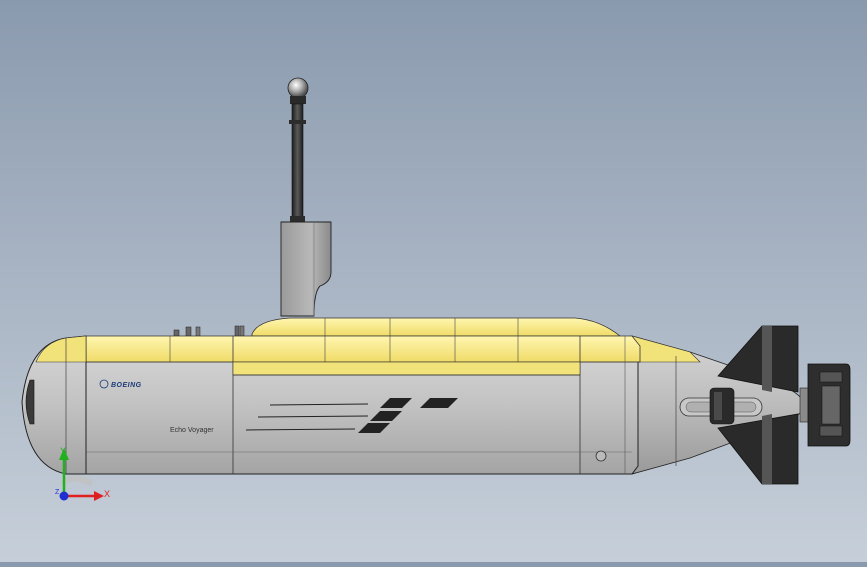 Image resolution: width=867 pixels, height=567 pixels. Describe the element at coordinates (825, 405) in the screenshot. I see `propeller` at that location.